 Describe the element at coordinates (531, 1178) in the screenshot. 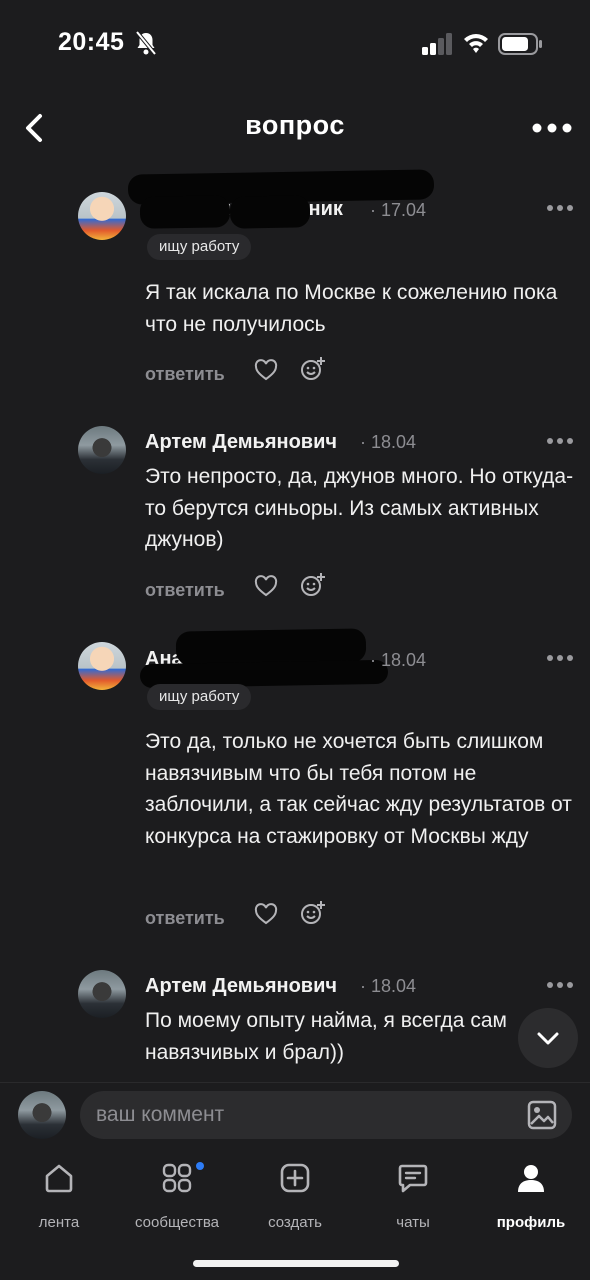

I see `profile-icon` at that location.